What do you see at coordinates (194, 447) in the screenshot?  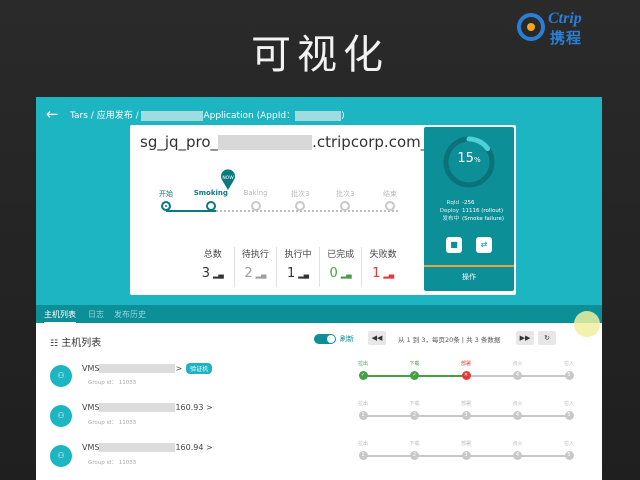 I see `host-name-suffix: 160.94 >` at bounding box center [194, 447].